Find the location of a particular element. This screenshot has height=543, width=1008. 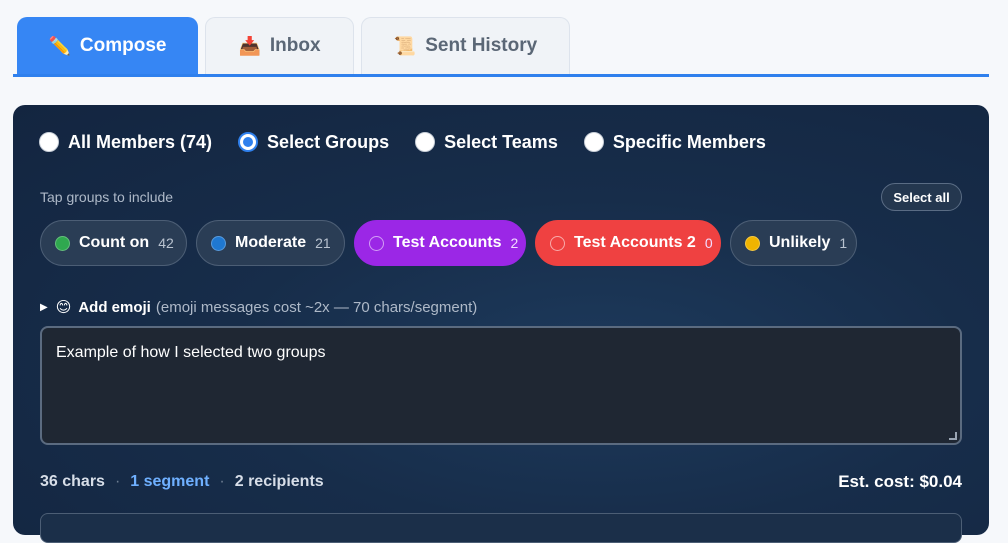

tab-compose-label: Compose is located at coordinates (123, 45).